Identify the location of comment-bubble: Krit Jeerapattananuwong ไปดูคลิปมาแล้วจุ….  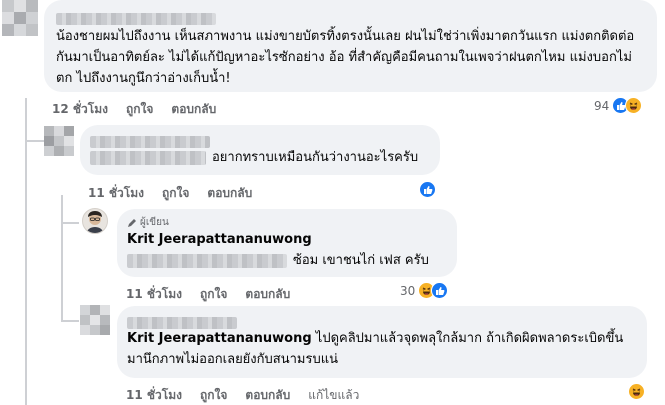
(382, 342).